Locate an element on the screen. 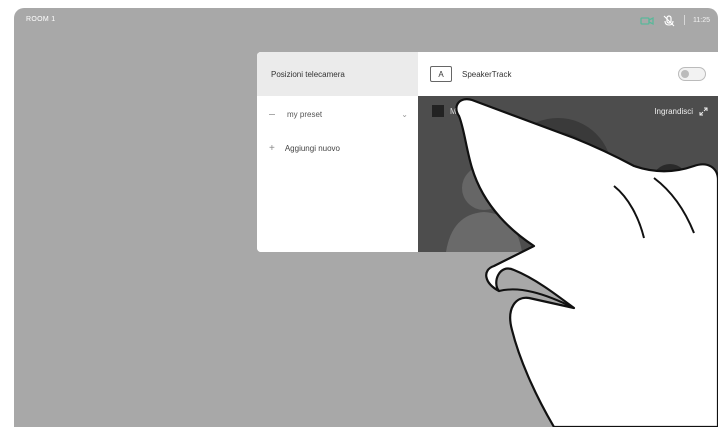 The image size is (718, 427). camera-positions-title: Posizioni telecamera is located at coordinates (308, 74).